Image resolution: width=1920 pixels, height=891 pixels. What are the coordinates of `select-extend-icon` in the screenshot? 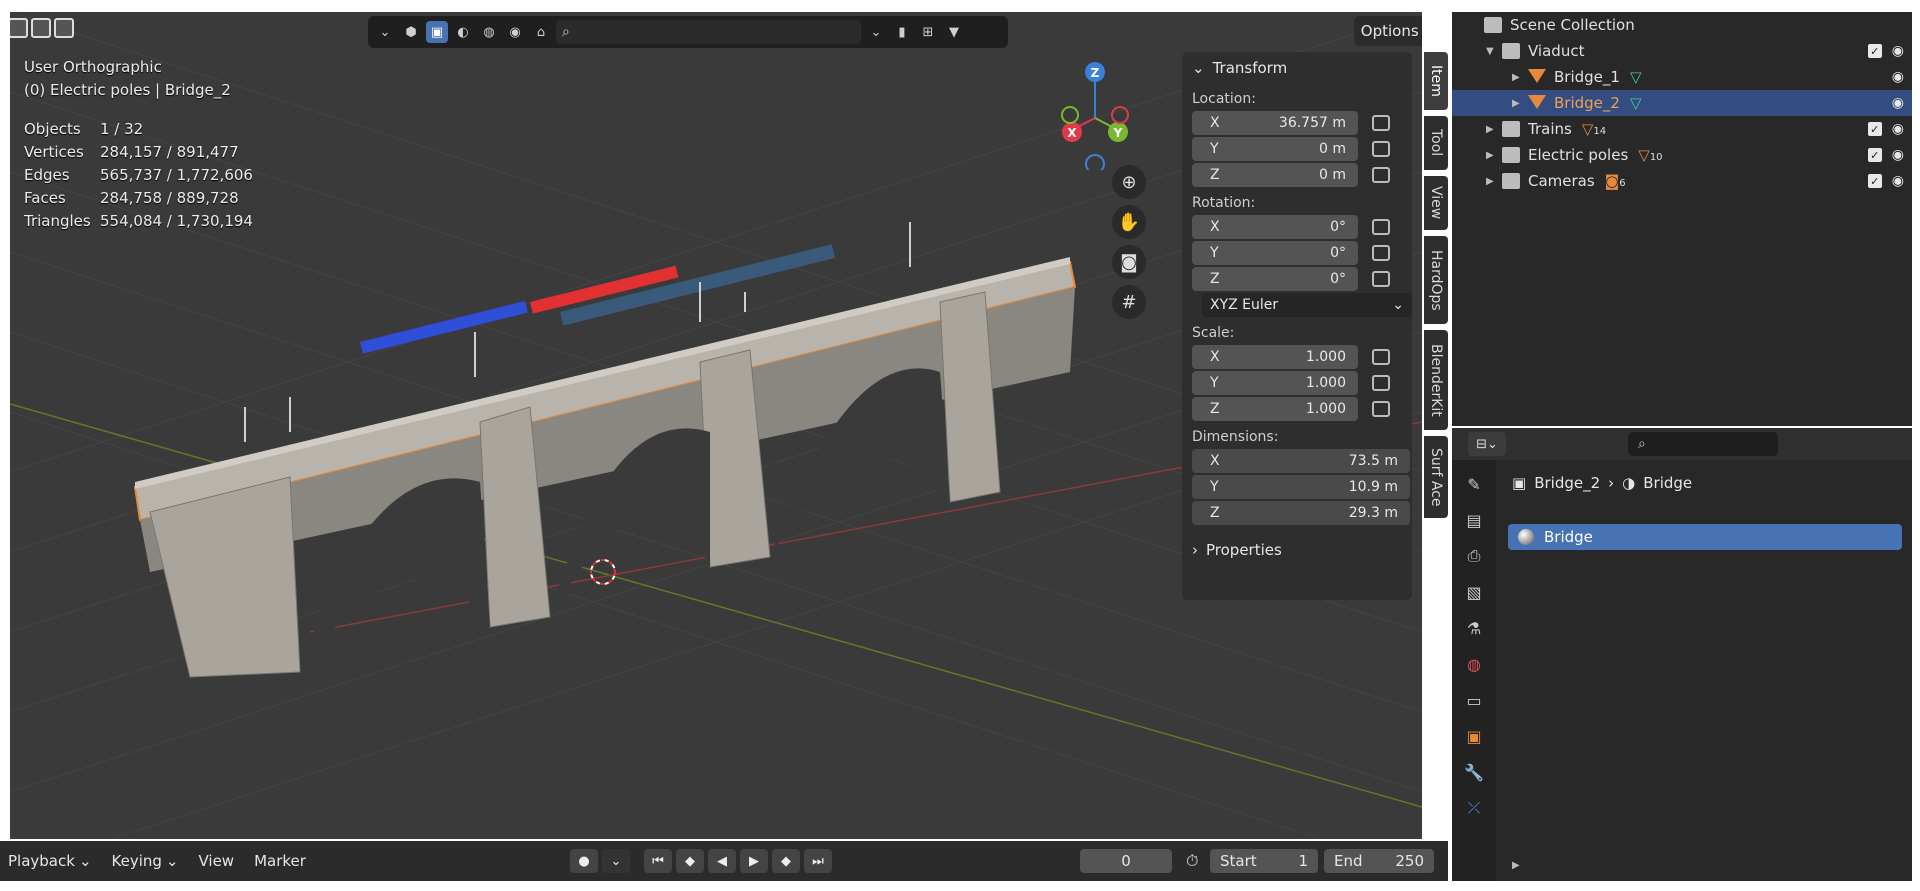 It's located at (41, 28).